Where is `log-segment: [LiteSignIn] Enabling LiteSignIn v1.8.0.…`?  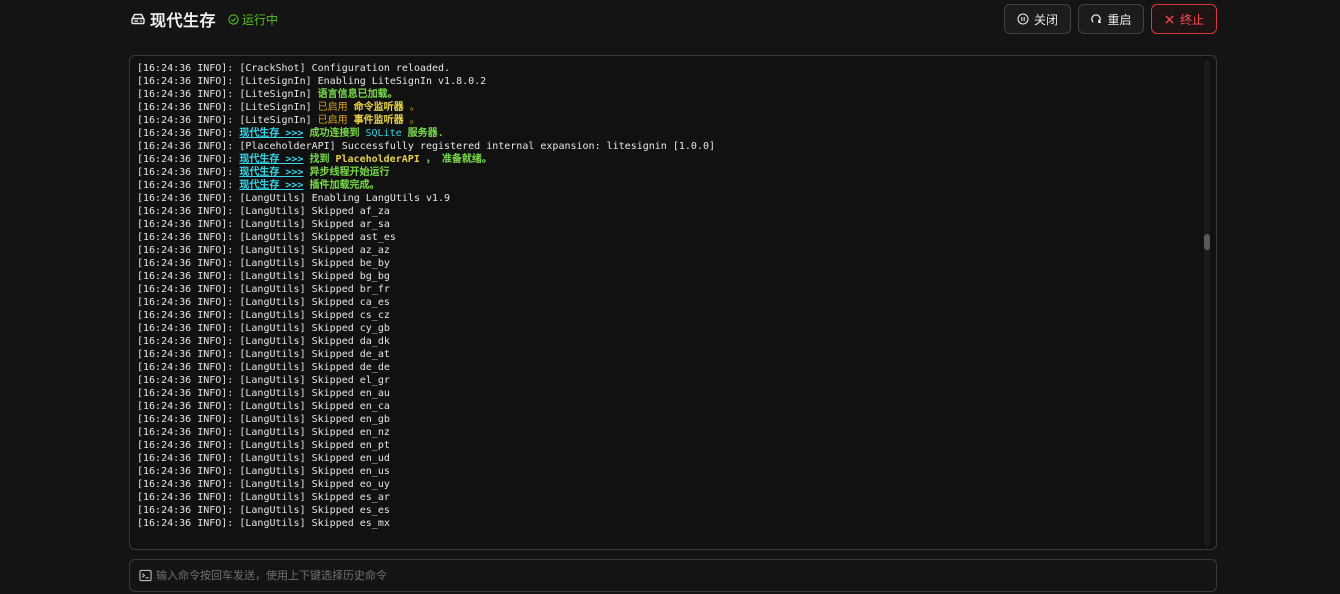 log-segment: [LiteSignIn] Enabling LiteSignIn v1.8.0.… is located at coordinates (363, 81).